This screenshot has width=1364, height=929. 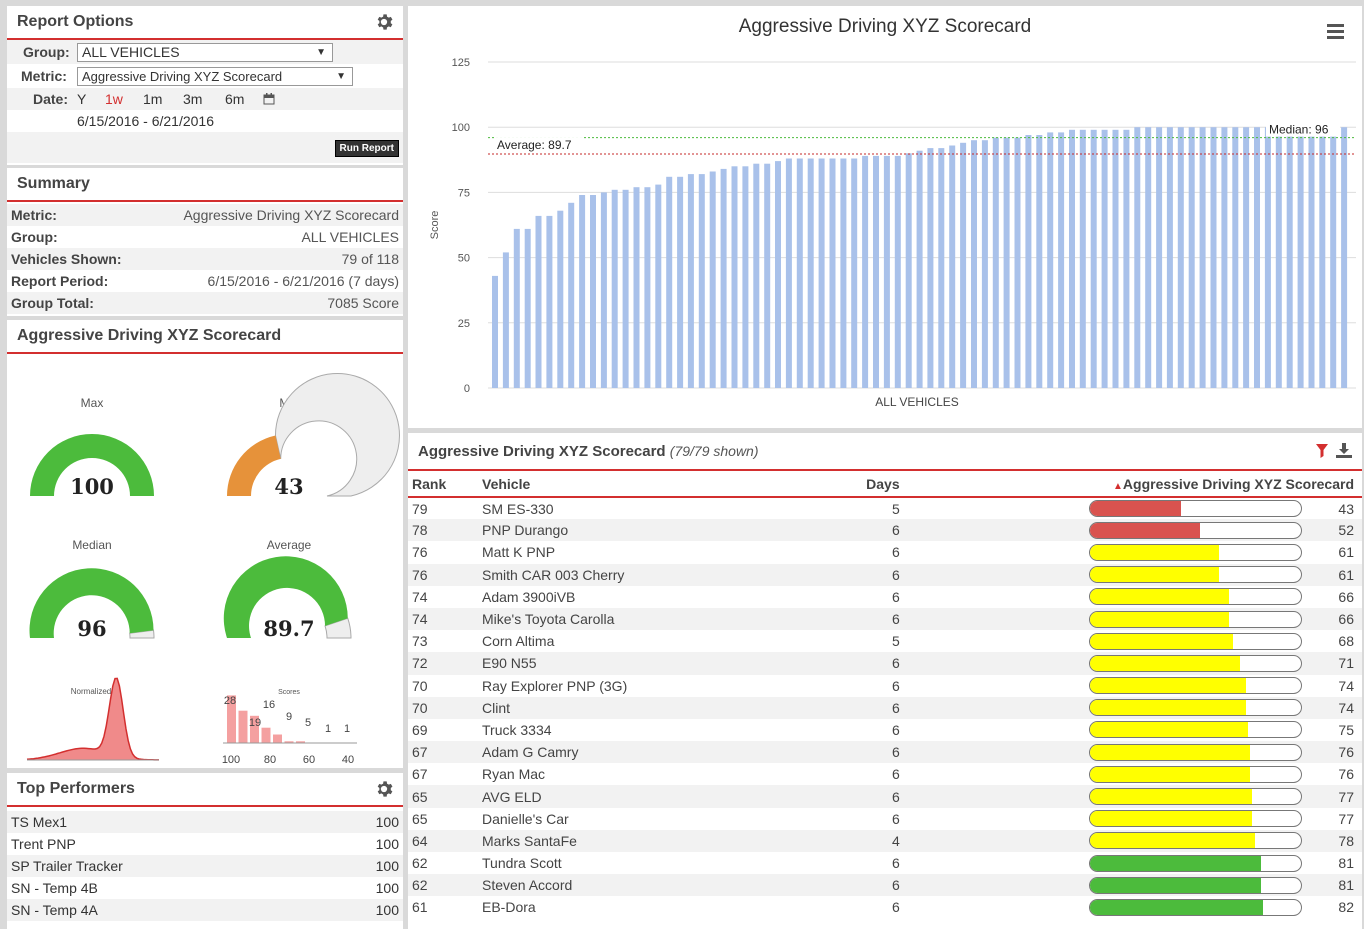 What do you see at coordinates (420, 508) in the screenshot?
I see `rank-cell: 79` at bounding box center [420, 508].